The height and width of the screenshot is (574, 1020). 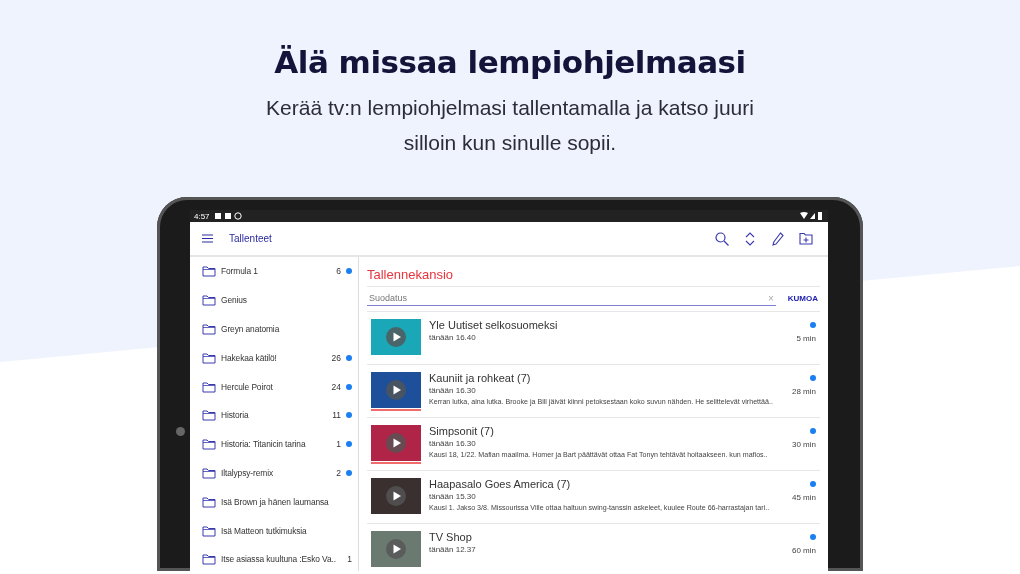 What do you see at coordinates (239, 271) in the screenshot?
I see `folder-name: Formula 1` at bounding box center [239, 271].